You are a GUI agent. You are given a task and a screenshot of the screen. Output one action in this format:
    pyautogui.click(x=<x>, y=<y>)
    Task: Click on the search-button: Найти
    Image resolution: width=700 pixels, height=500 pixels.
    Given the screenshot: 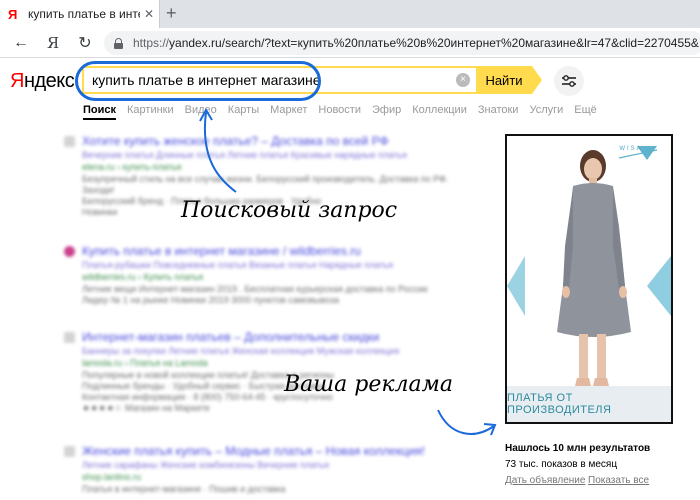 What is the action you would take?
    pyautogui.click(x=509, y=80)
    